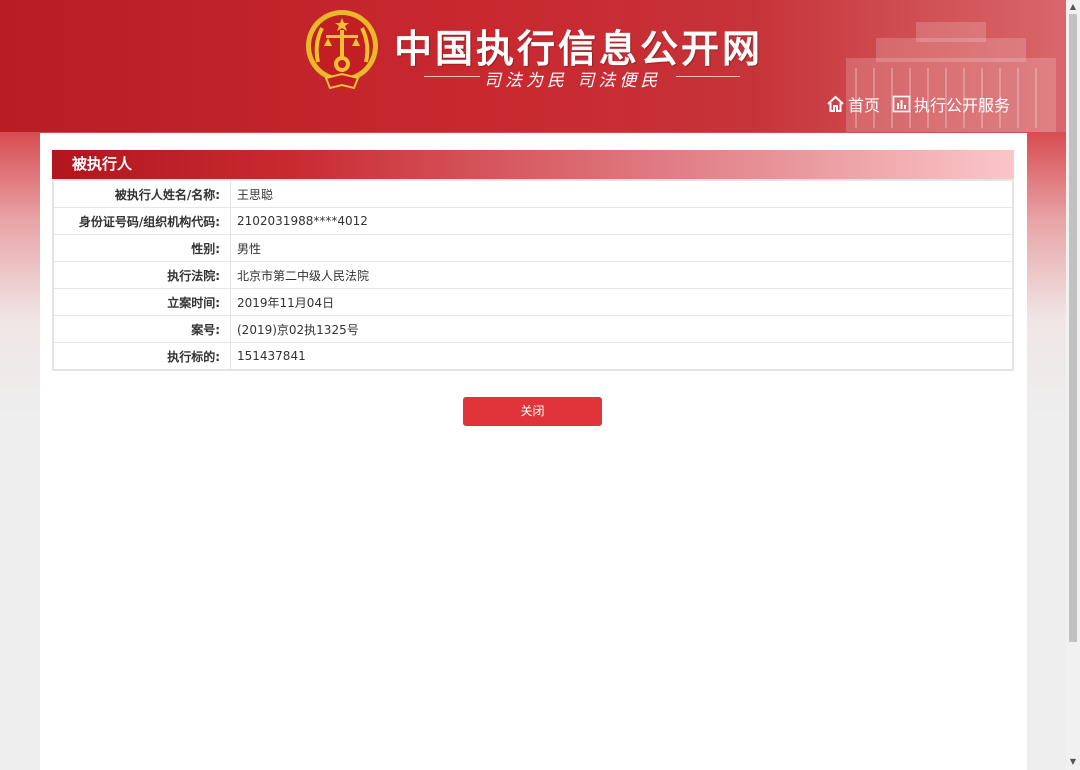 The height and width of the screenshot is (770, 1080). Describe the element at coordinates (901, 104) in the screenshot. I see `bar-chart-icon` at that location.